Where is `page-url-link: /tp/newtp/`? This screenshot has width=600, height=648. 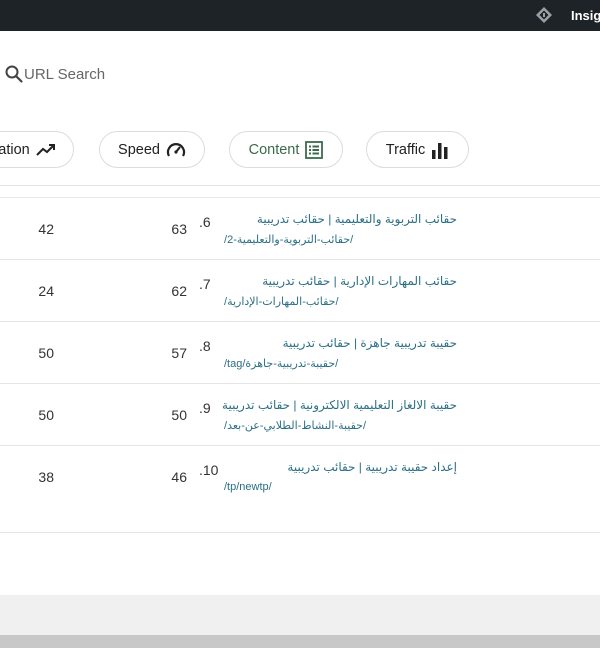
page-url-link: /tp/newtp/ is located at coordinates (248, 487).